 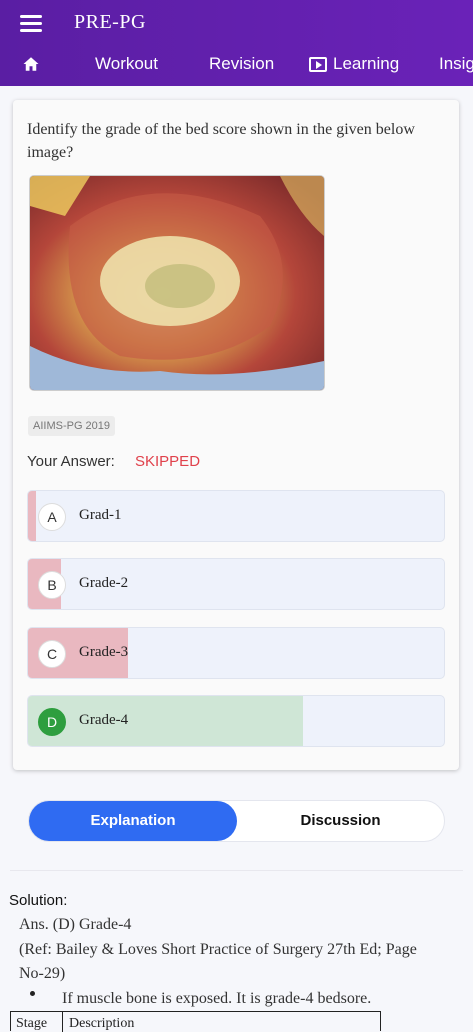 I want to click on your-answer-label: Your Answer:, so click(x=71, y=461).